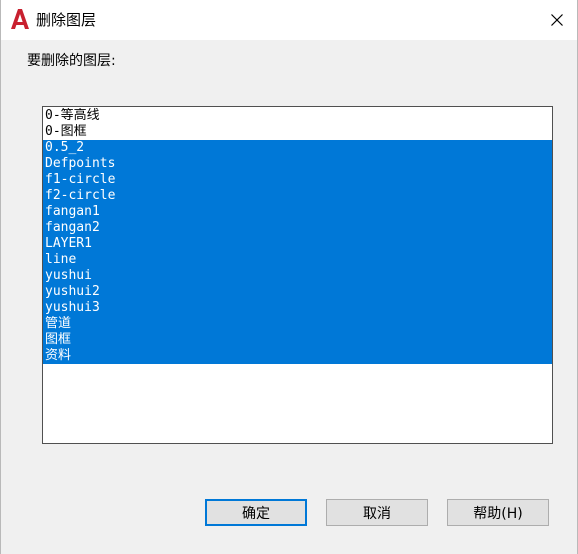 The height and width of the screenshot is (554, 578). Describe the element at coordinates (377, 512) in the screenshot. I see `cancel-button: 取消` at that location.